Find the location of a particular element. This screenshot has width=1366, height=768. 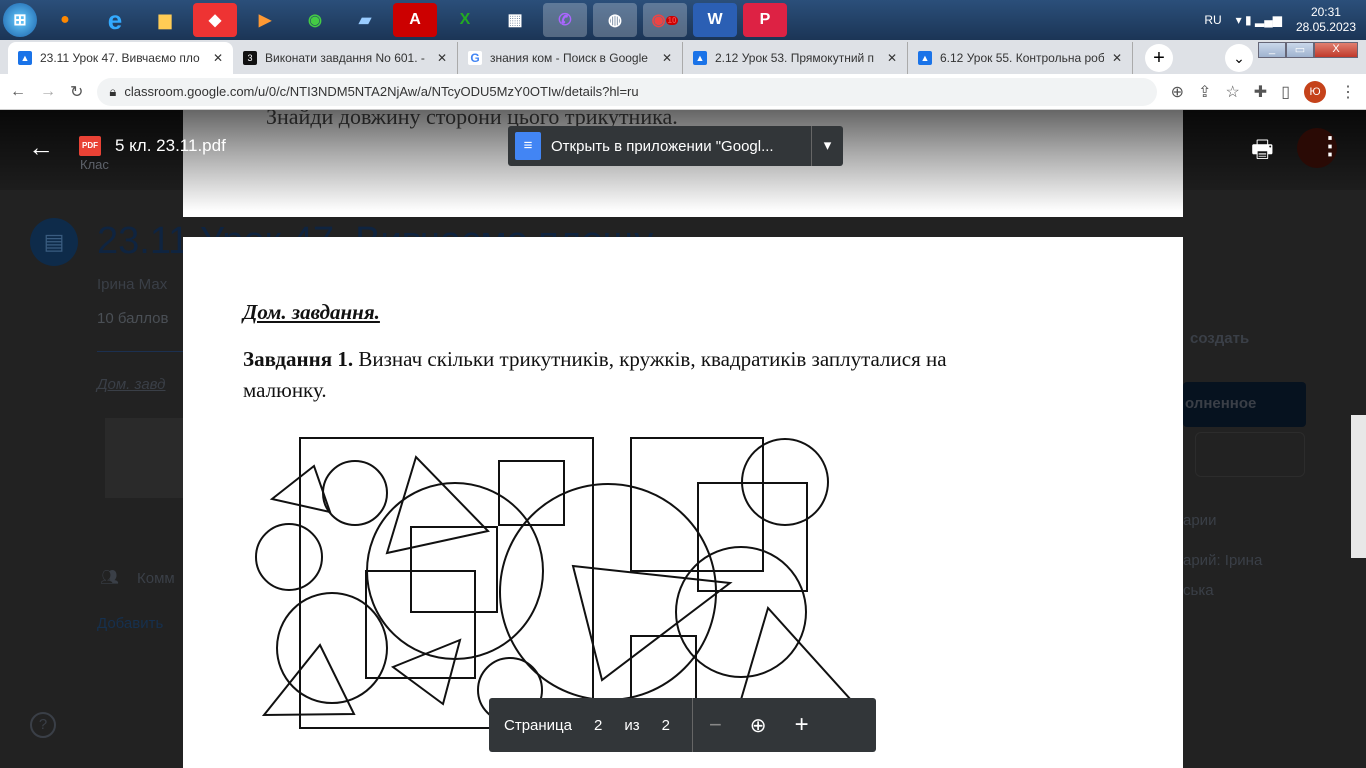

current-page-input: 2 is located at coordinates (598, 725).